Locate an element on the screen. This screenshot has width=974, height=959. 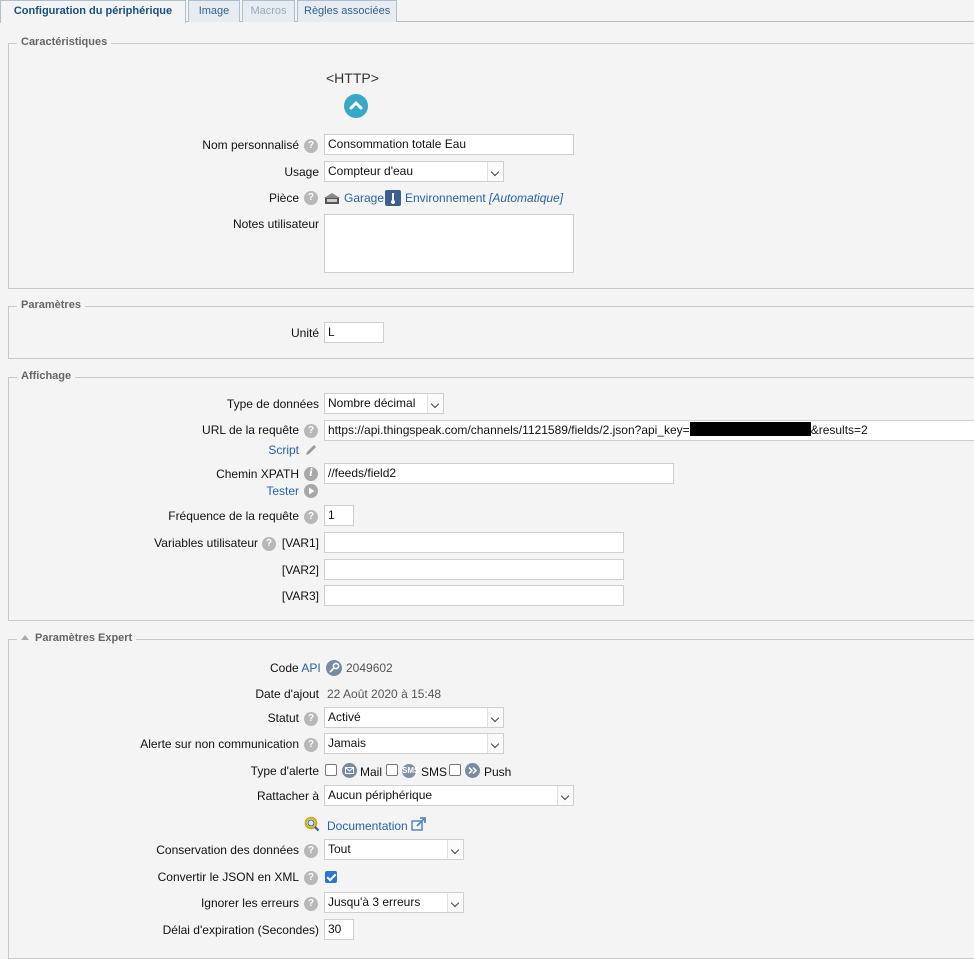
status-select: Activé is located at coordinates (414, 717).